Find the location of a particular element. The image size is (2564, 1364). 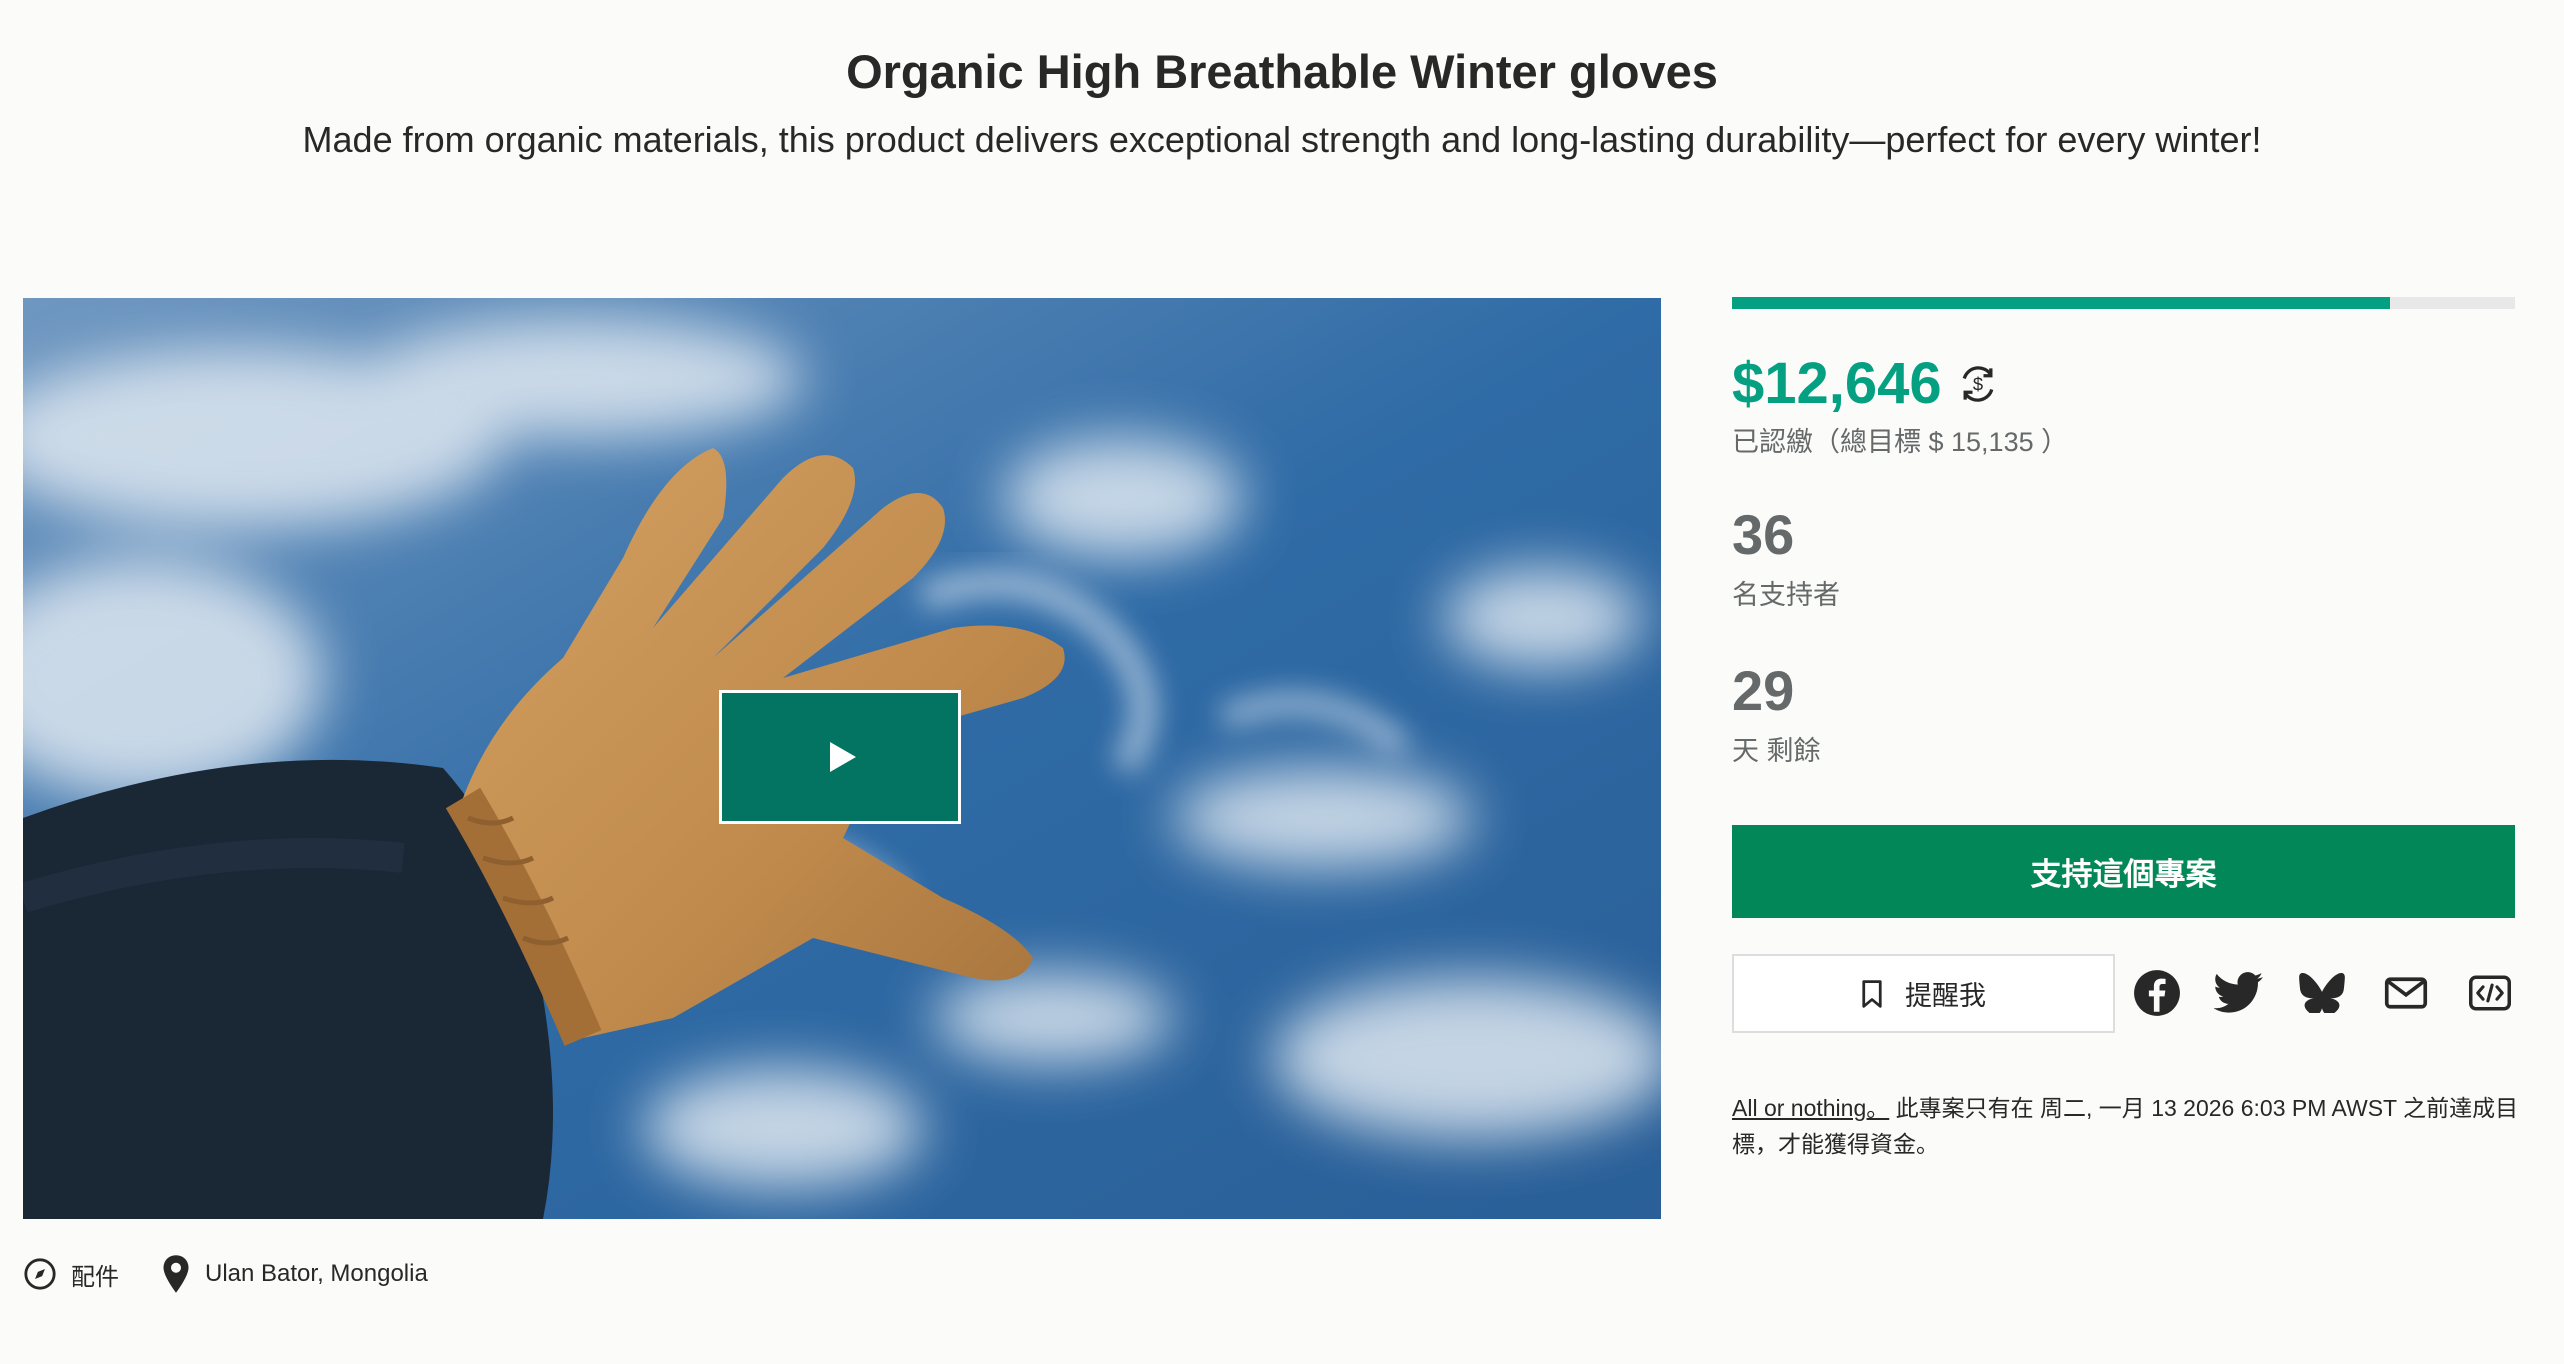

location-link: Ulan Bator, Mongolia is located at coordinates (294, 1274).